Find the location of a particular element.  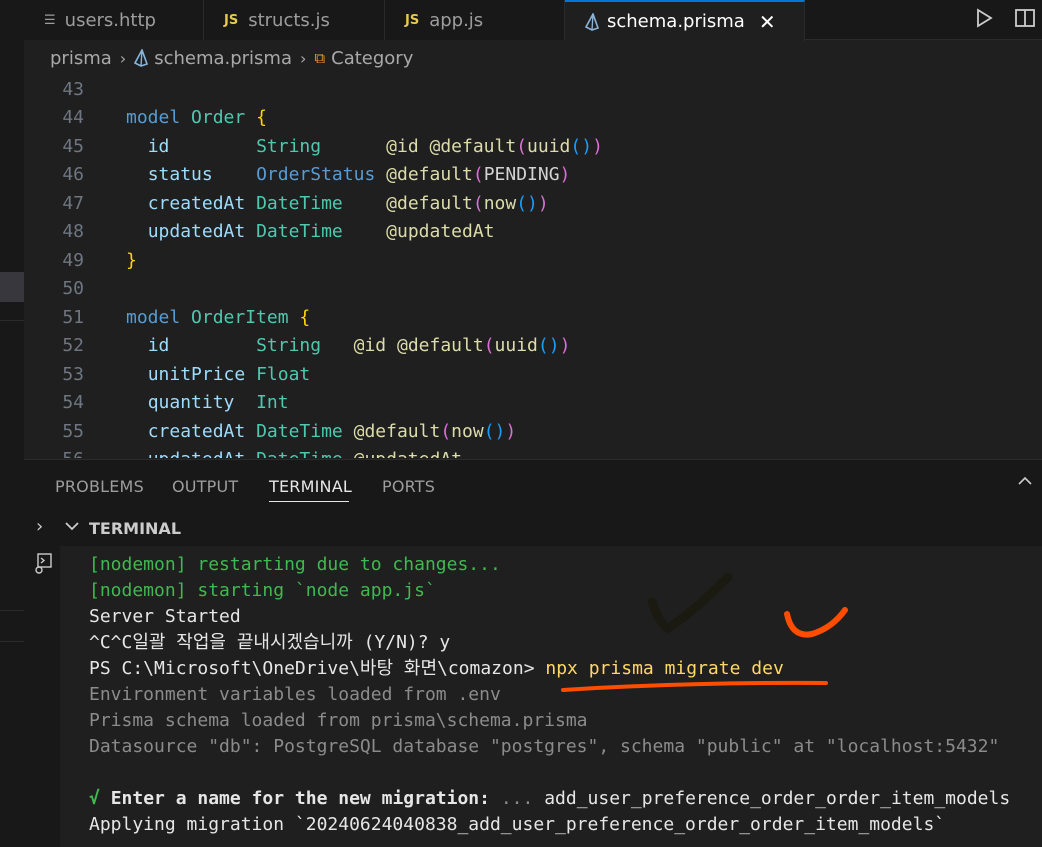

tab-app-js: JS app.js is located at coordinates (475, 20).